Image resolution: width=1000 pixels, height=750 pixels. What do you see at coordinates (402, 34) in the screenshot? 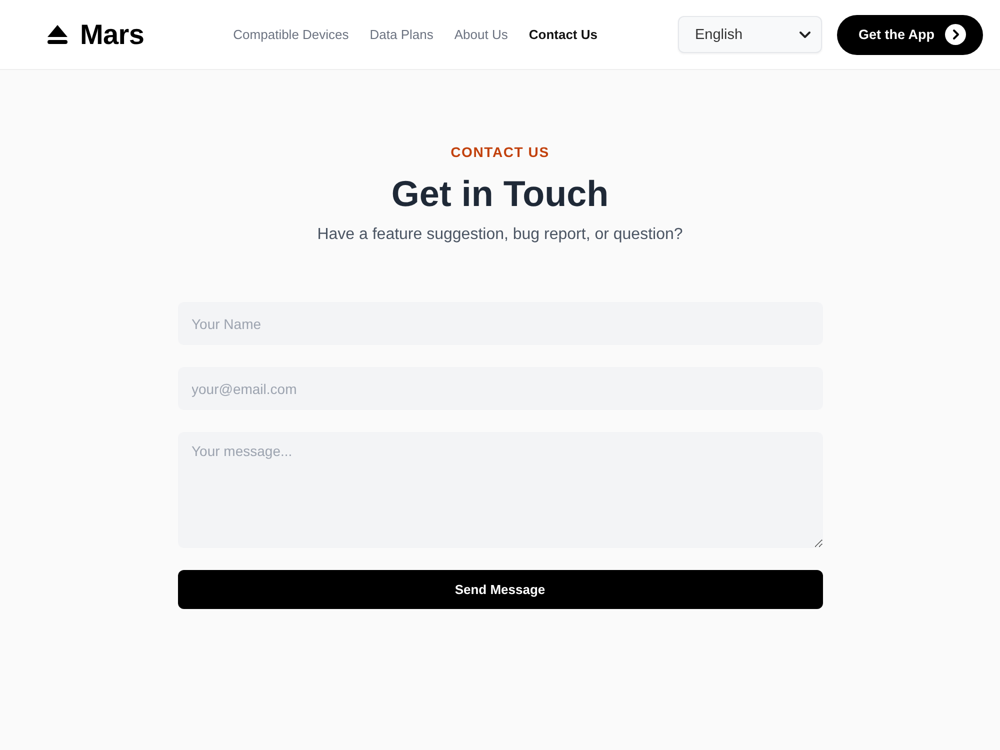
I see `nav-link: Data Plans` at bounding box center [402, 34].